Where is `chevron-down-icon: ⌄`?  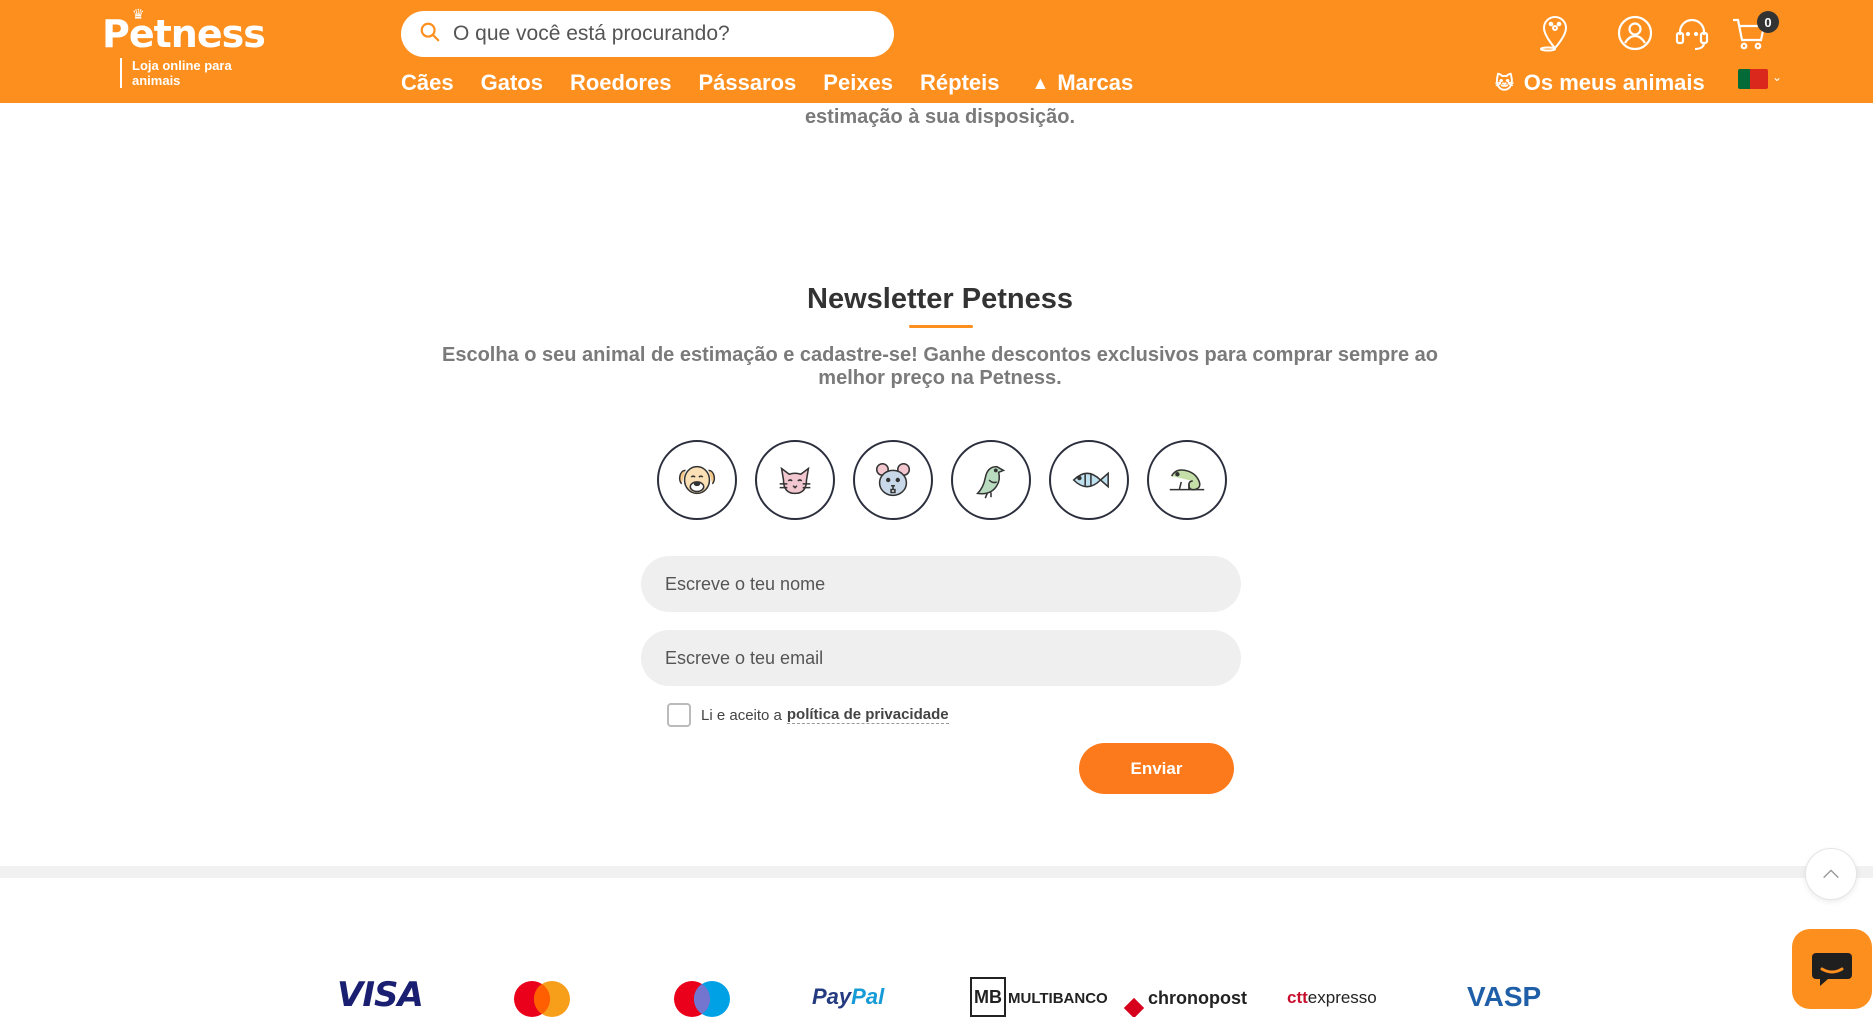
chevron-down-icon: ⌄ is located at coordinates (1777, 77).